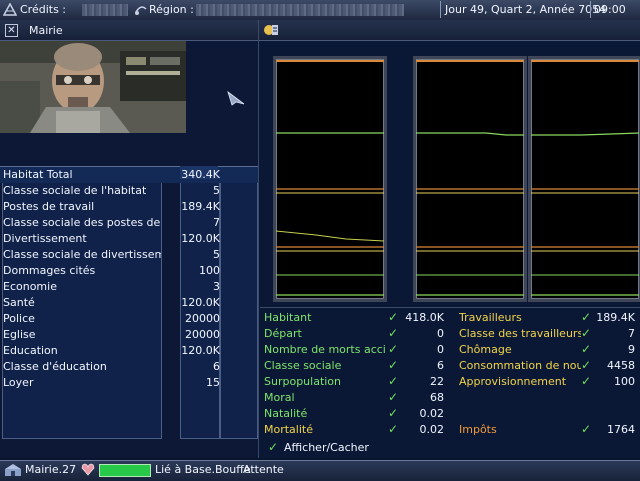 The image size is (640, 481). I want to click on population-stat-label: Habitant, so click(288, 317).